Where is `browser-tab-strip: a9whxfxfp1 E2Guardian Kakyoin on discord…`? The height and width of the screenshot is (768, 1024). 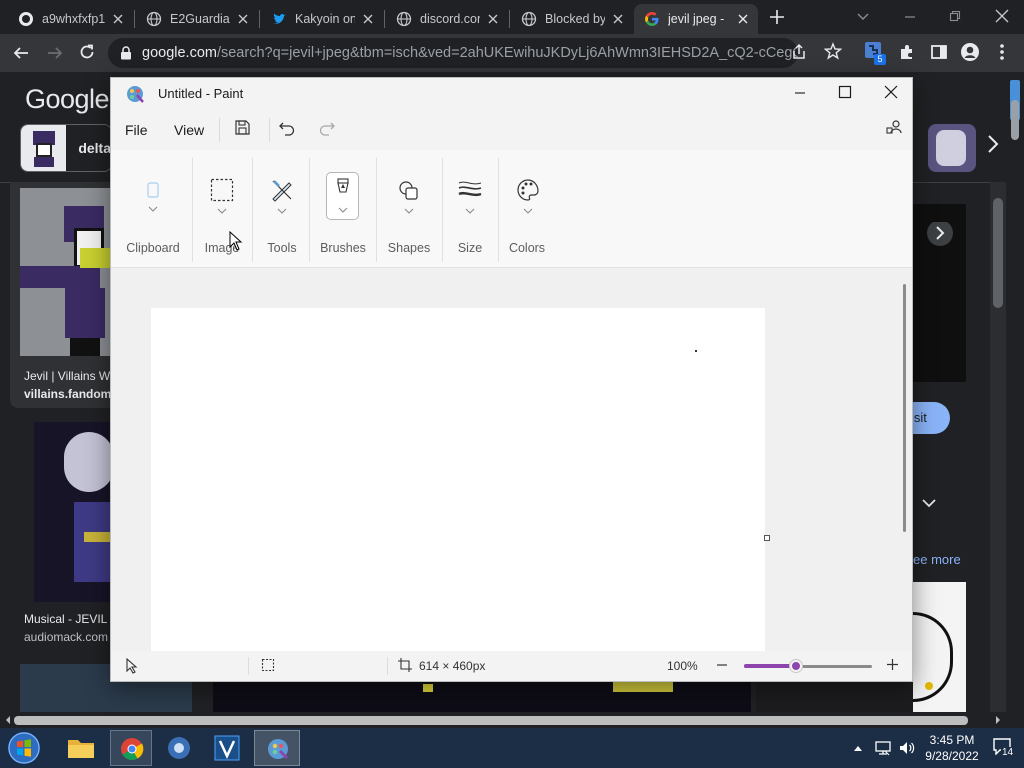
browser-tab-strip: a9whxfxfp1 E2Guardian Kakyoin on discord… is located at coordinates (512, 17).